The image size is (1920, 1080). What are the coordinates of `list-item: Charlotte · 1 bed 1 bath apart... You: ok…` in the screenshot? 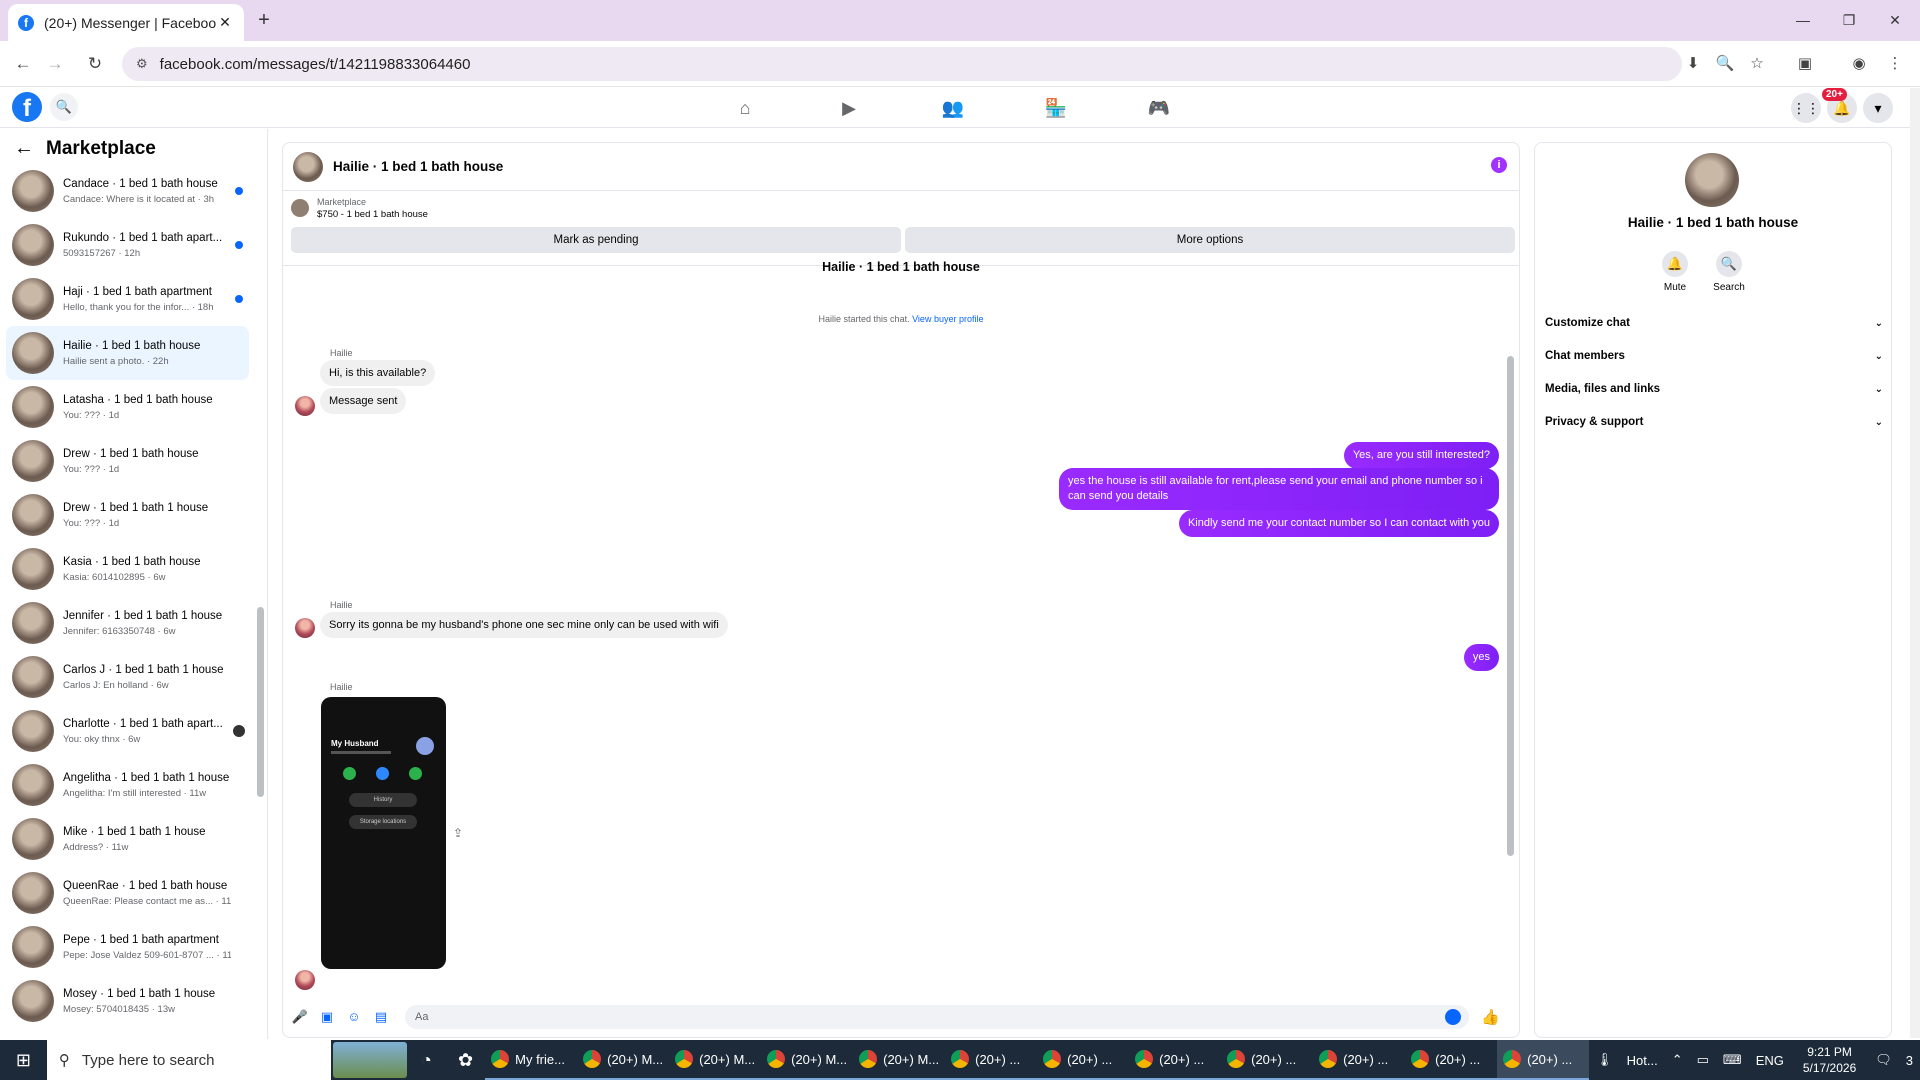 It's located at (127, 731).